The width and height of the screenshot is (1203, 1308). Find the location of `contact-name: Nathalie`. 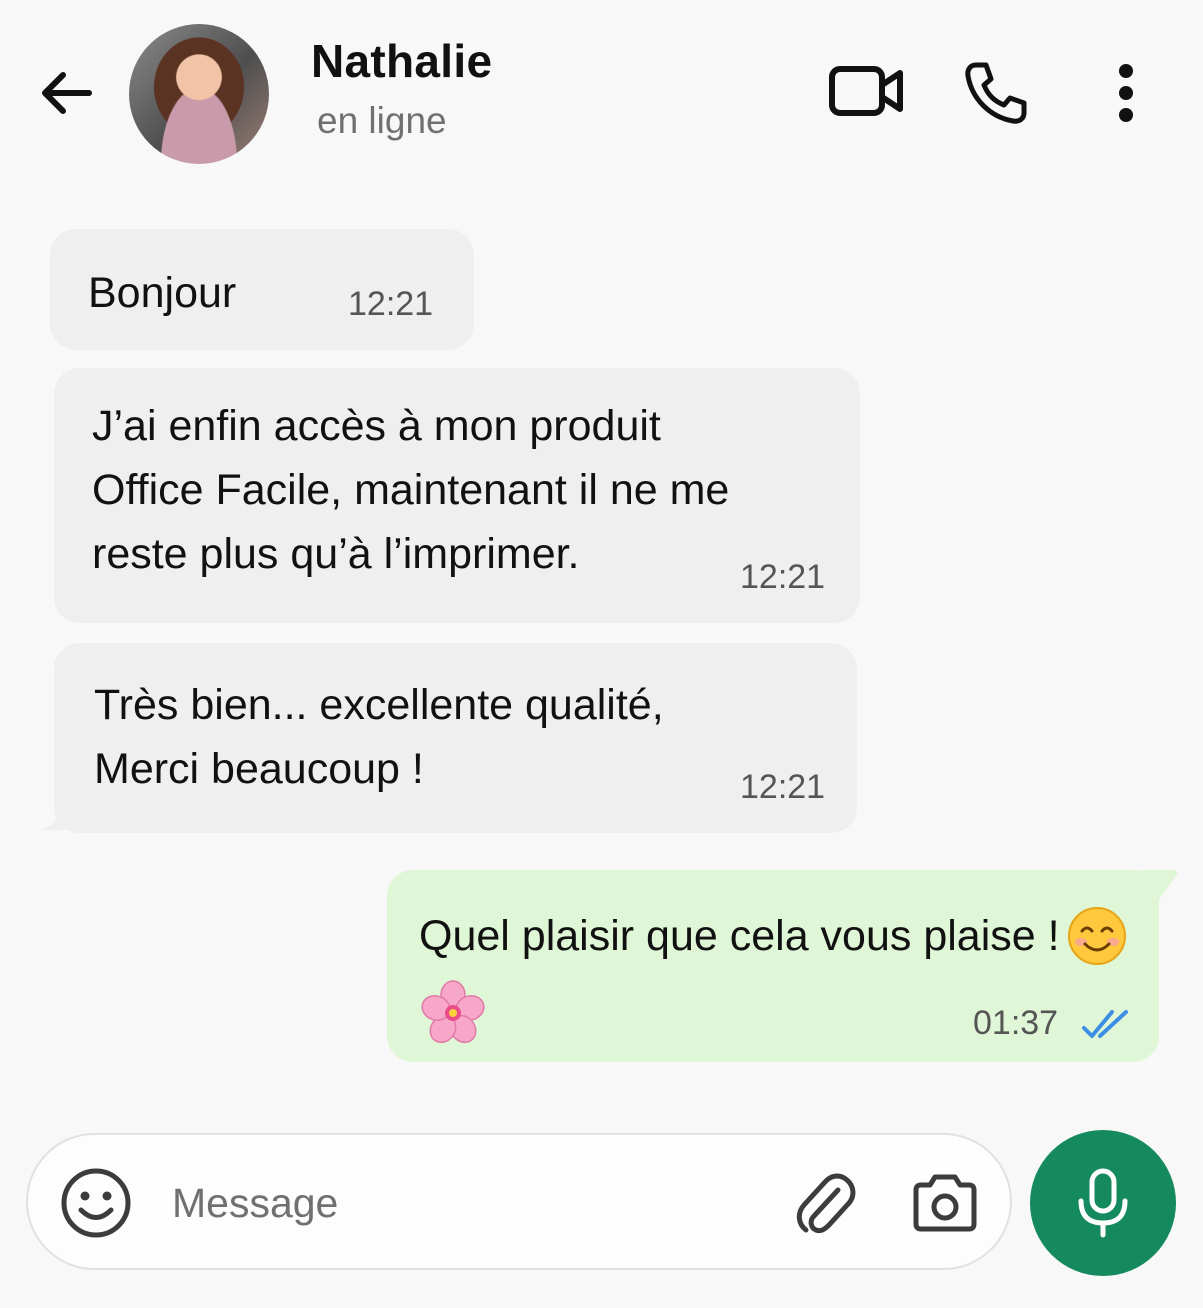

contact-name: Nathalie is located at coordinates (401, 61).